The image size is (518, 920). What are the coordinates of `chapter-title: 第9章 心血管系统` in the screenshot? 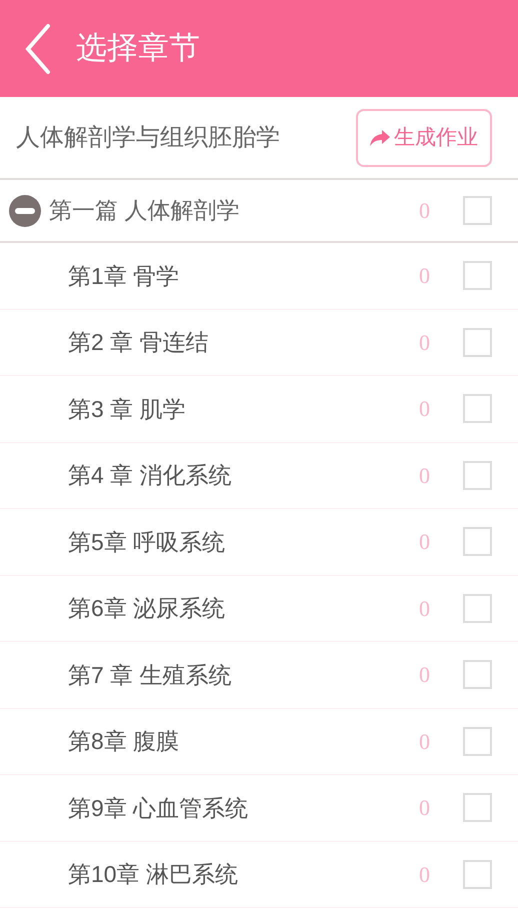 It's located at (243, 807).